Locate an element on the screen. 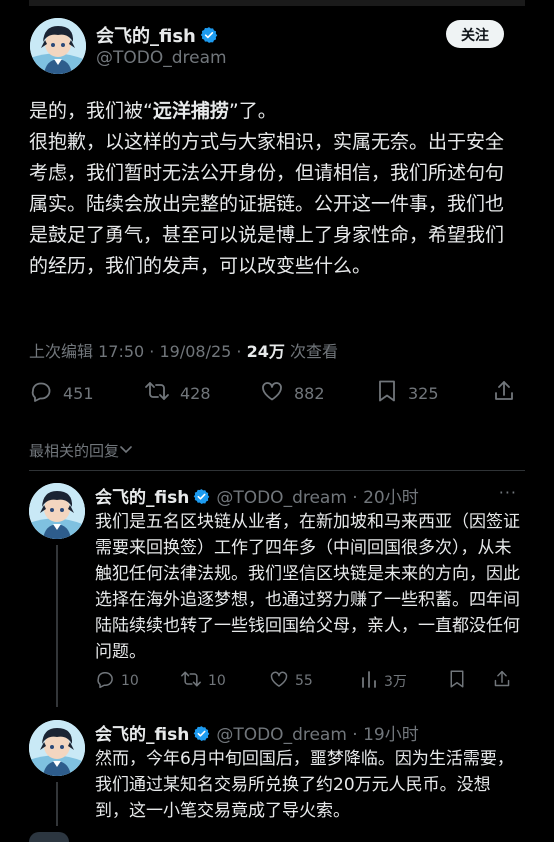 Image resolution: width=554 pixels, height=842 pixels. post-actions: 451 428 882 325 is located at coordinates (274, 393).